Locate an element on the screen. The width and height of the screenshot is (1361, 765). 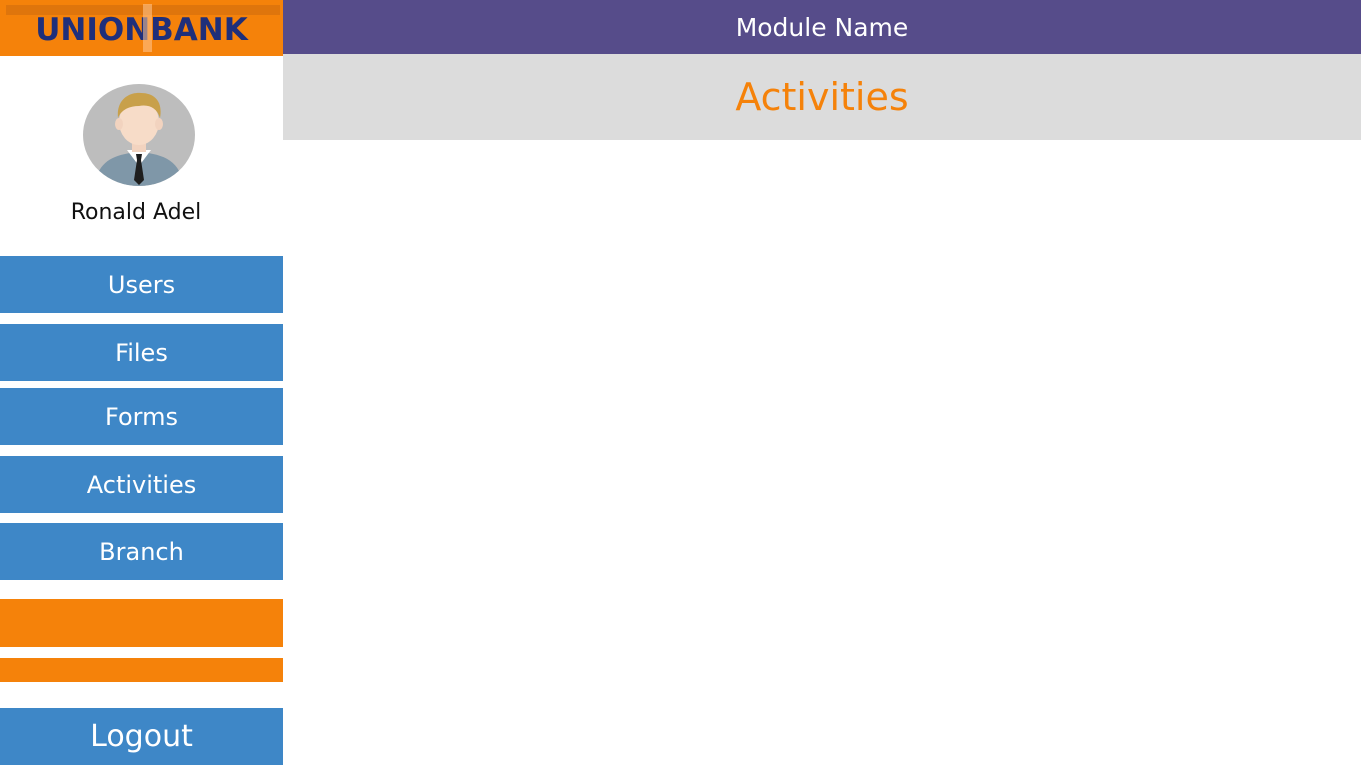
accent-strip is located at coordinates (141, 670).